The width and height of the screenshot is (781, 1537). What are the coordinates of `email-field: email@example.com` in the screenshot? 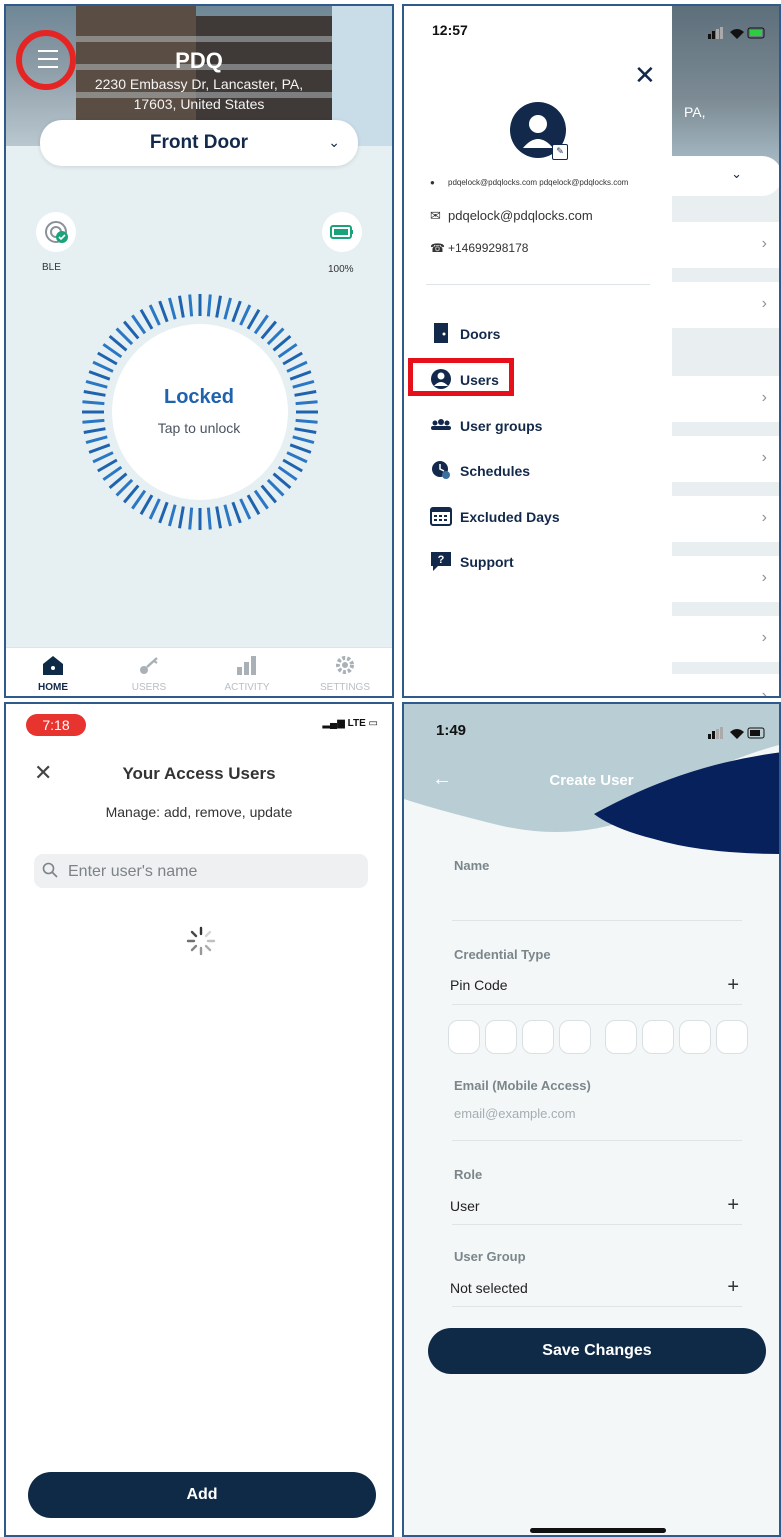 It's located at (515, 1113).